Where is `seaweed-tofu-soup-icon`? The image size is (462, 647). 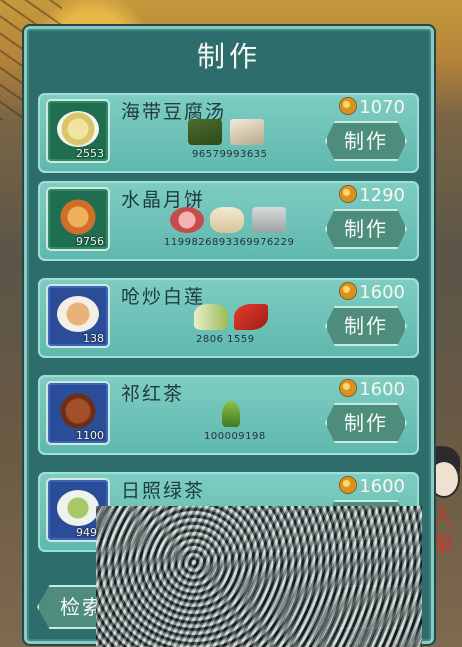
seaweed-tofu-soup-icon is located at coordinates (78, 129).